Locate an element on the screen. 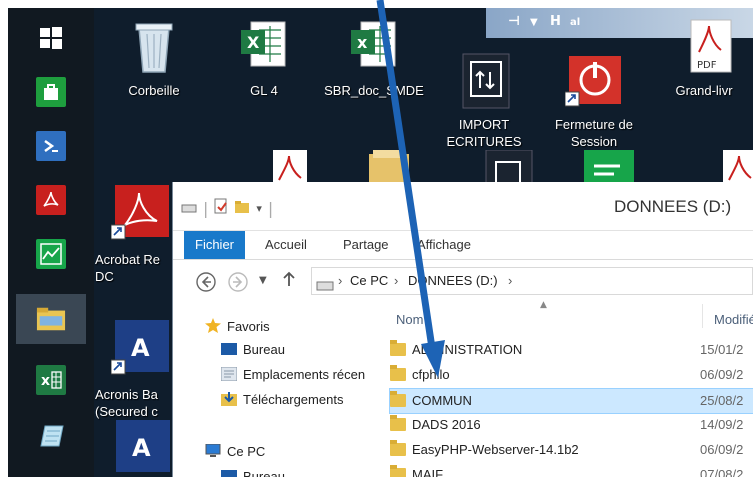 This screenshot has width=753, height=477. desktop-icon-sbr-doc: x SBR_doc_SMDE is located at coordinates (374, 57).